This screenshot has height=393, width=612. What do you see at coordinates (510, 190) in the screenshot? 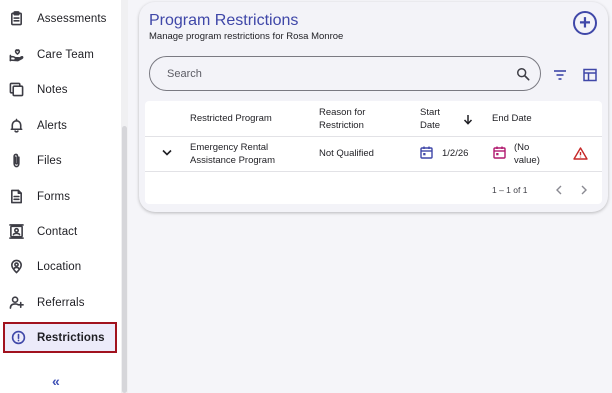
I see `pagination-range: 1 – 1 of 1` at bounding box center [510, 190].